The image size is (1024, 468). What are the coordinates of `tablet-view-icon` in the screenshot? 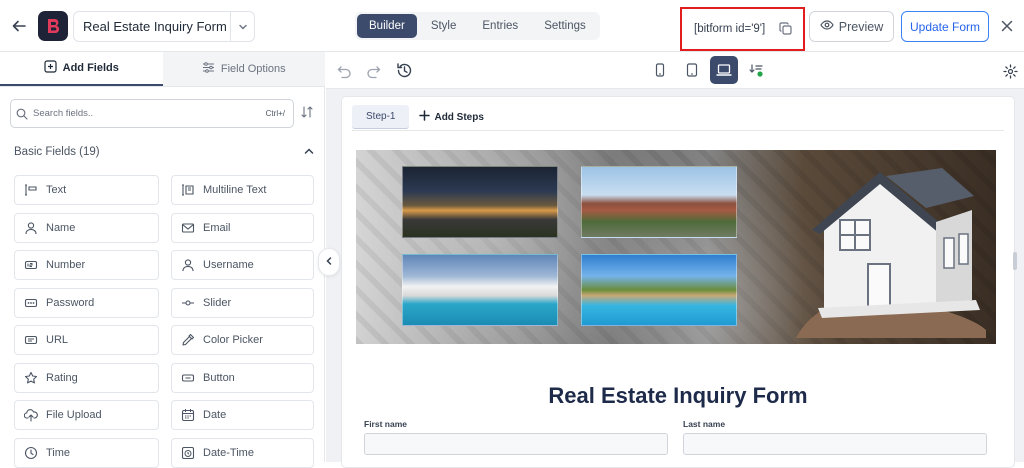 It's located at (692, 70).